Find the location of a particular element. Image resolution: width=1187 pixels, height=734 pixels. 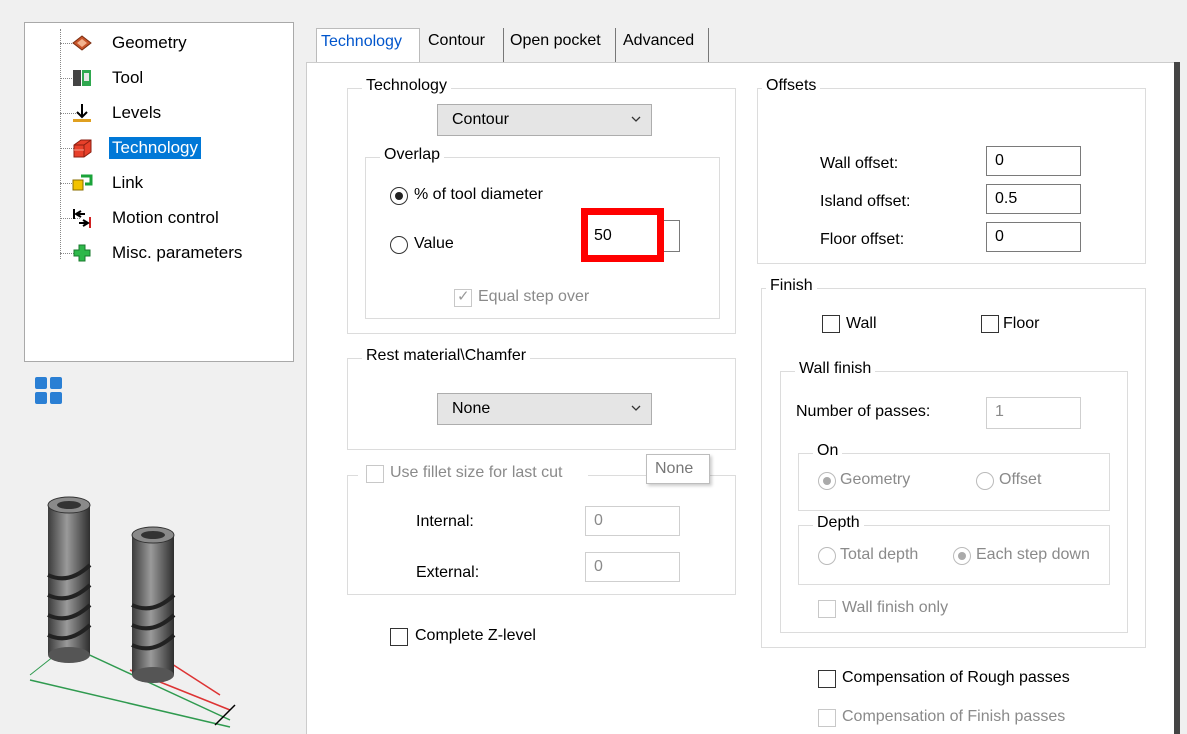

compensation-finish-label: Compensation of Finish passes is located at coordinates (954, 716).